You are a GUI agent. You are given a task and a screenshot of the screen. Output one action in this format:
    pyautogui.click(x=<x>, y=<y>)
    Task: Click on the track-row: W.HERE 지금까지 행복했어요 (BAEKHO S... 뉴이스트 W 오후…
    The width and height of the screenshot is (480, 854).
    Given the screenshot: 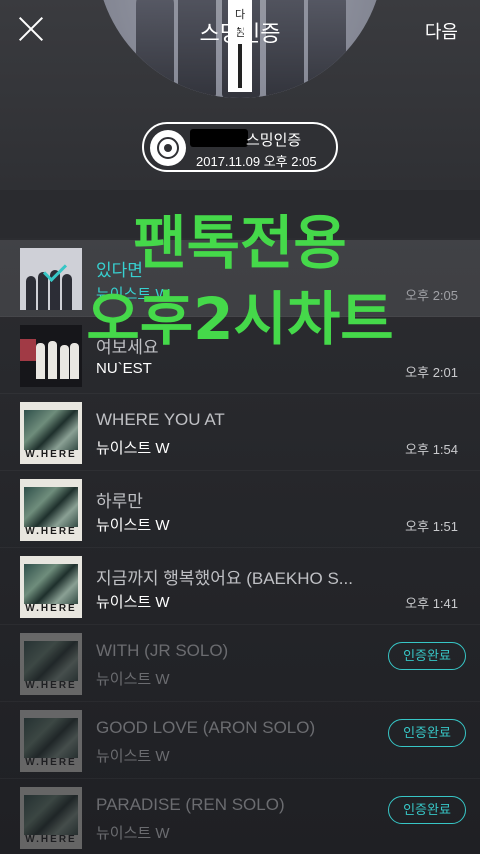 What is the action you would take?
    pyautogui.click(x=240, y=586)
    